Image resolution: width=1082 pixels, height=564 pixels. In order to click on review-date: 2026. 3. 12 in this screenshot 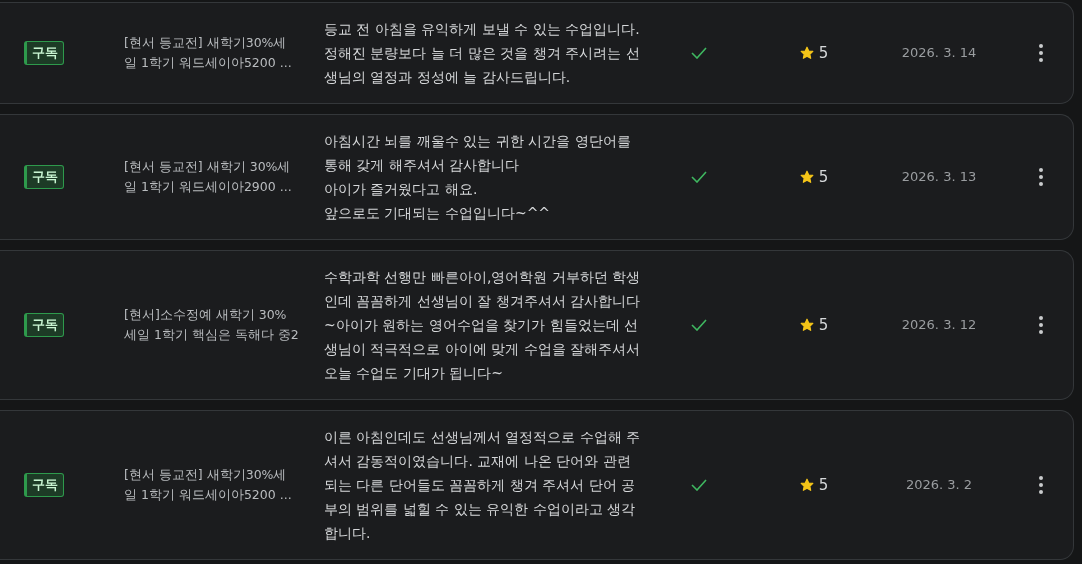, I will do `click(939, 325)`.